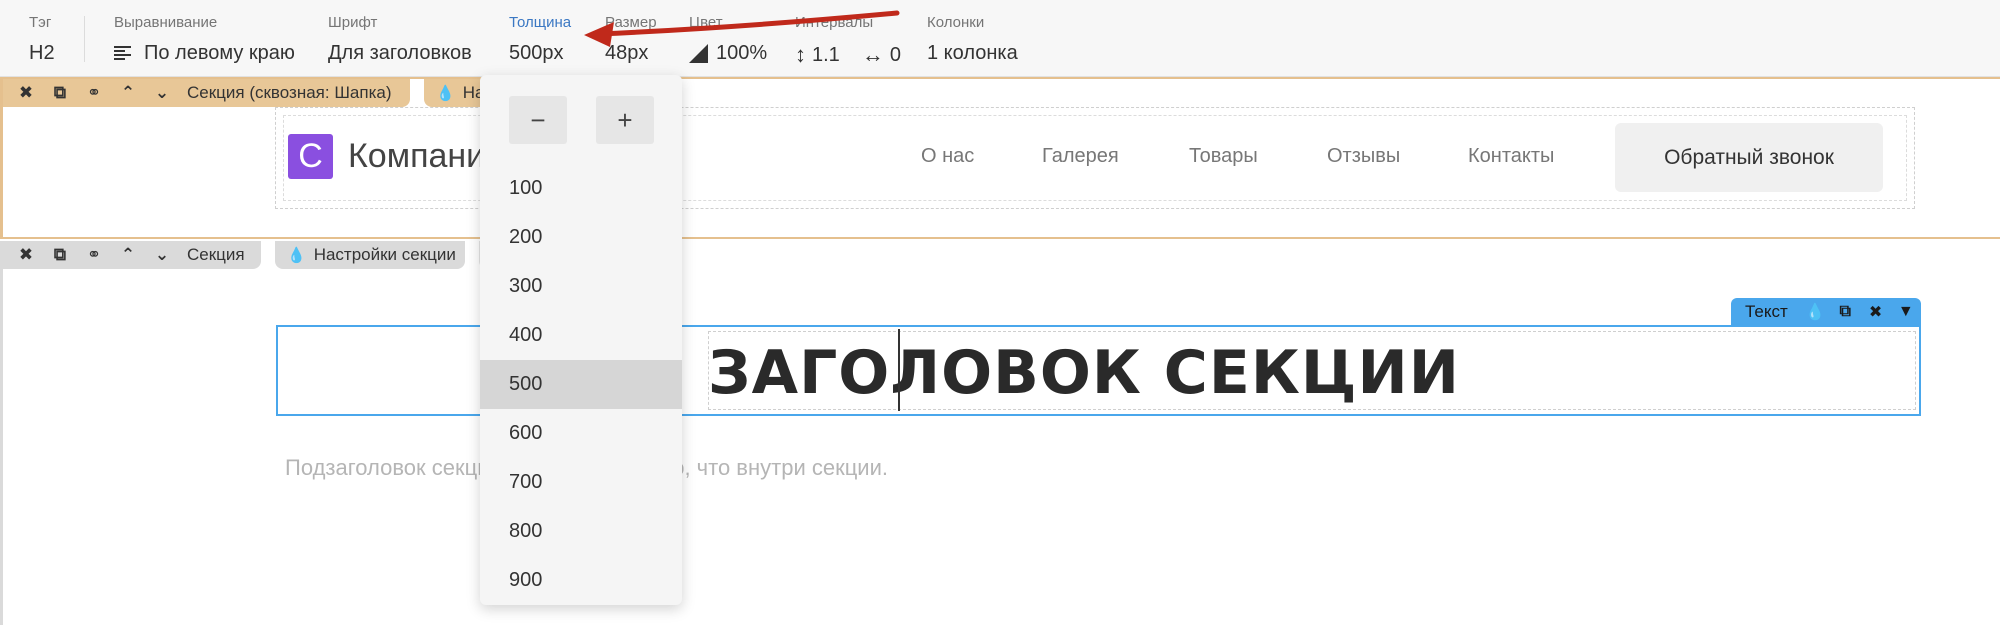 This screenshot has width=2000, height=625. I want to click on toolbar-divider, so click(84, 39).